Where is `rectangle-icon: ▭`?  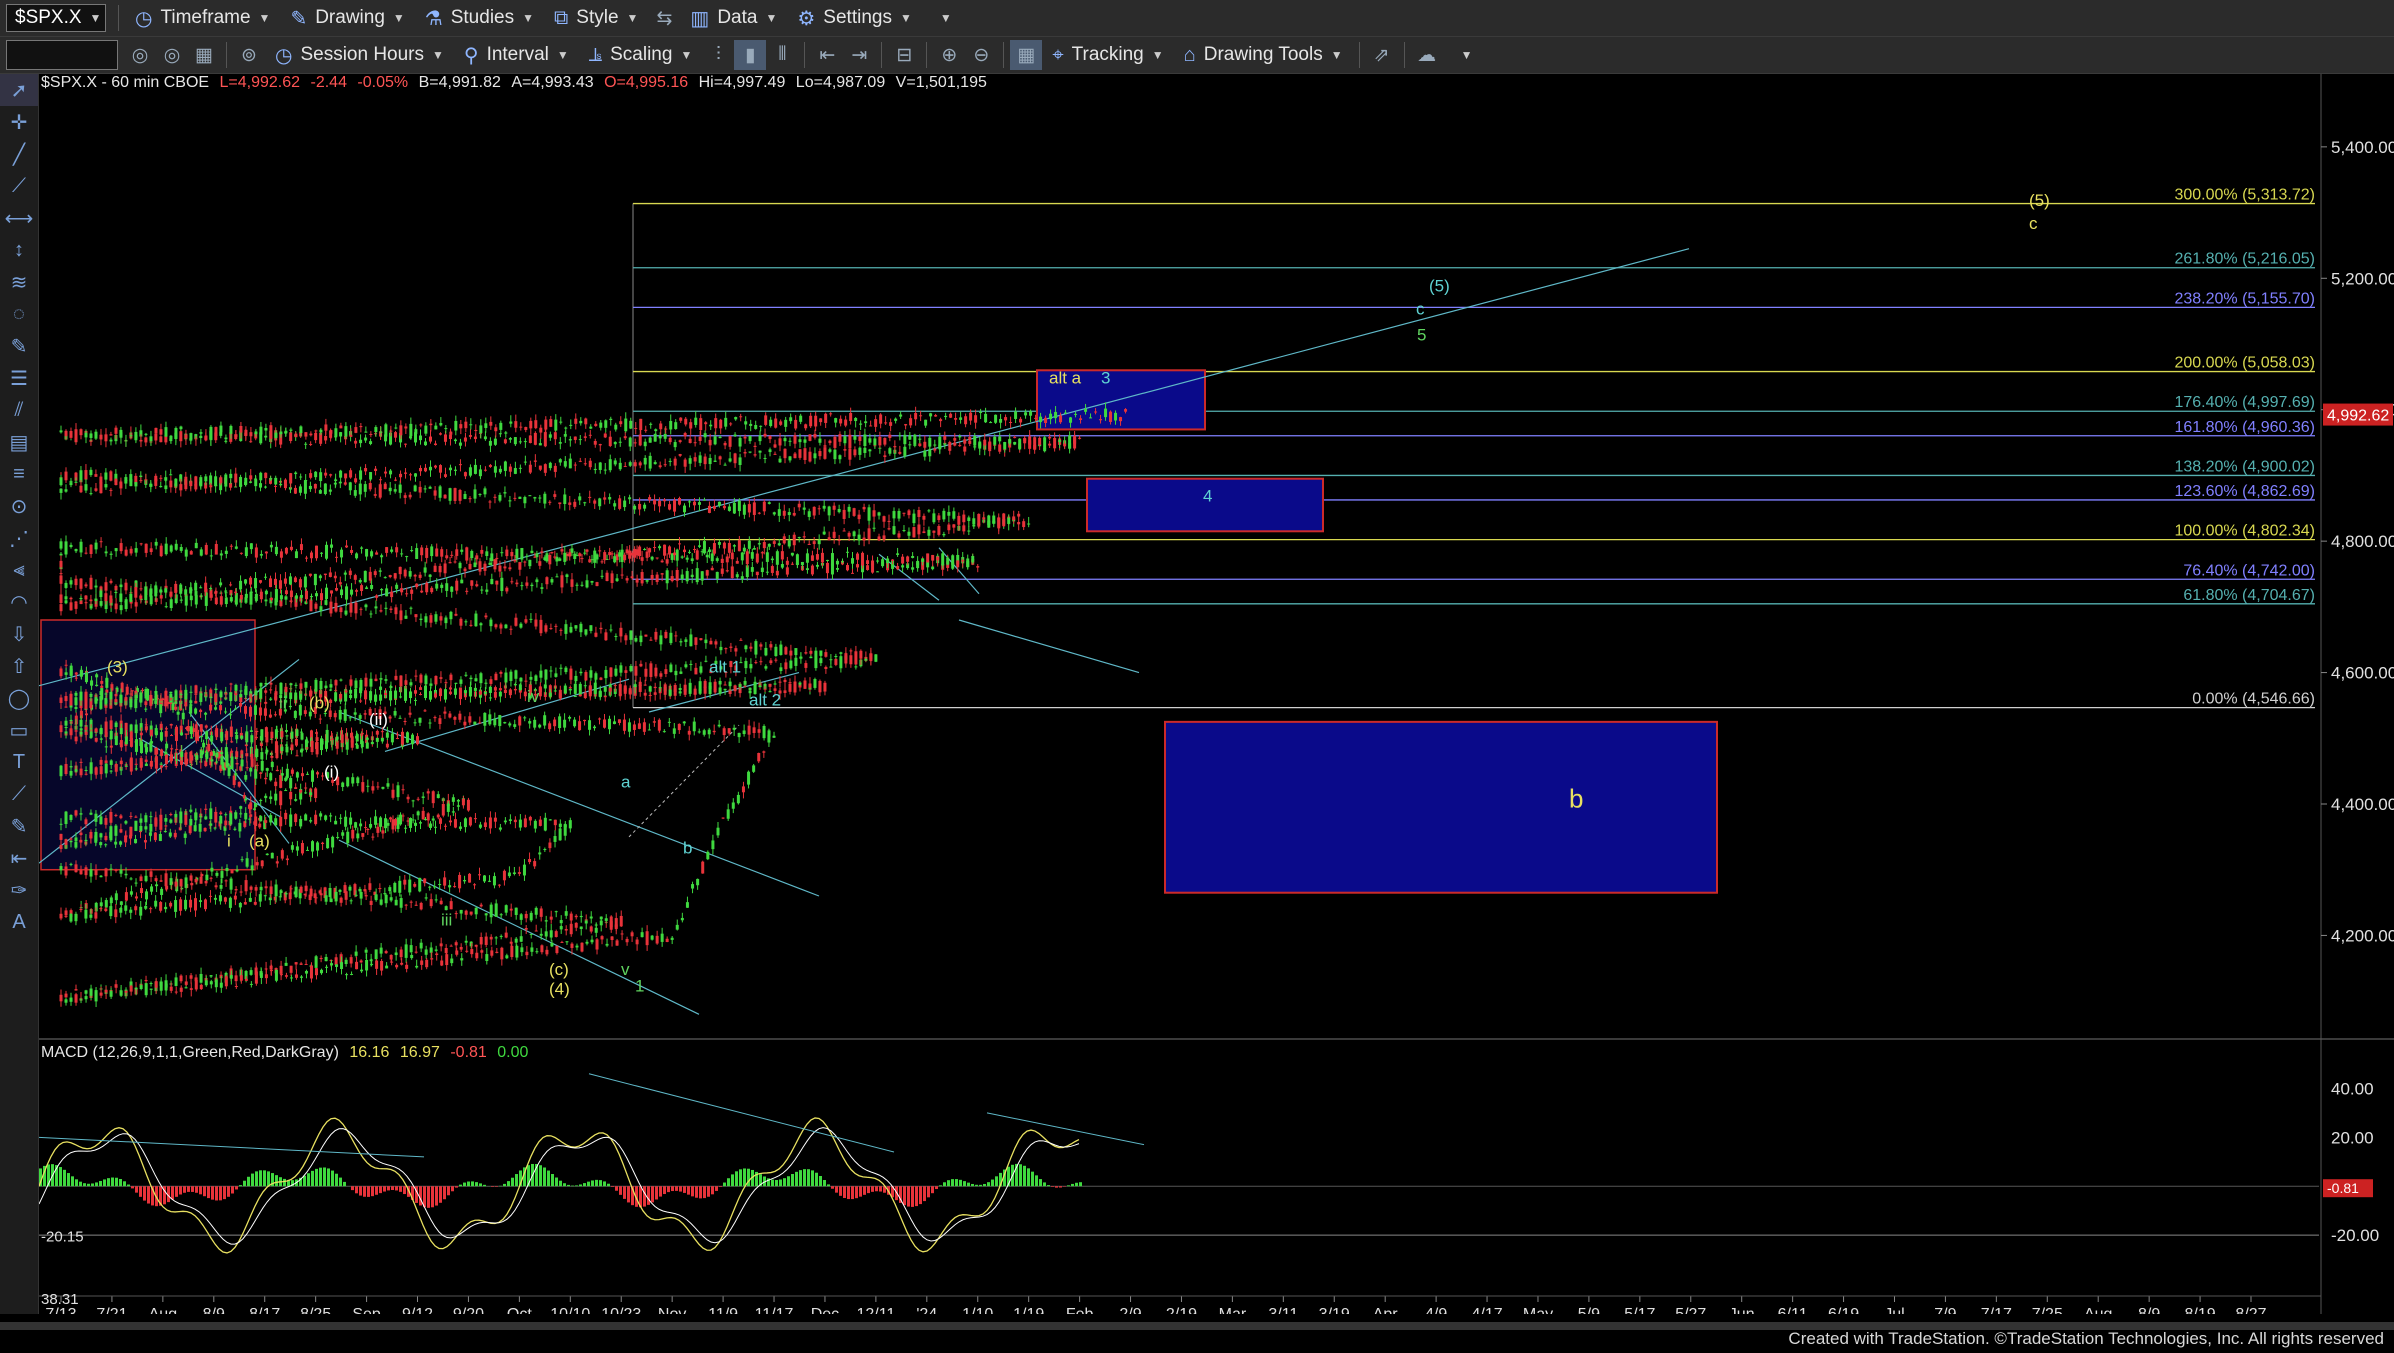
rectangle-icon: ▭ is located at coordinates (19, 730).